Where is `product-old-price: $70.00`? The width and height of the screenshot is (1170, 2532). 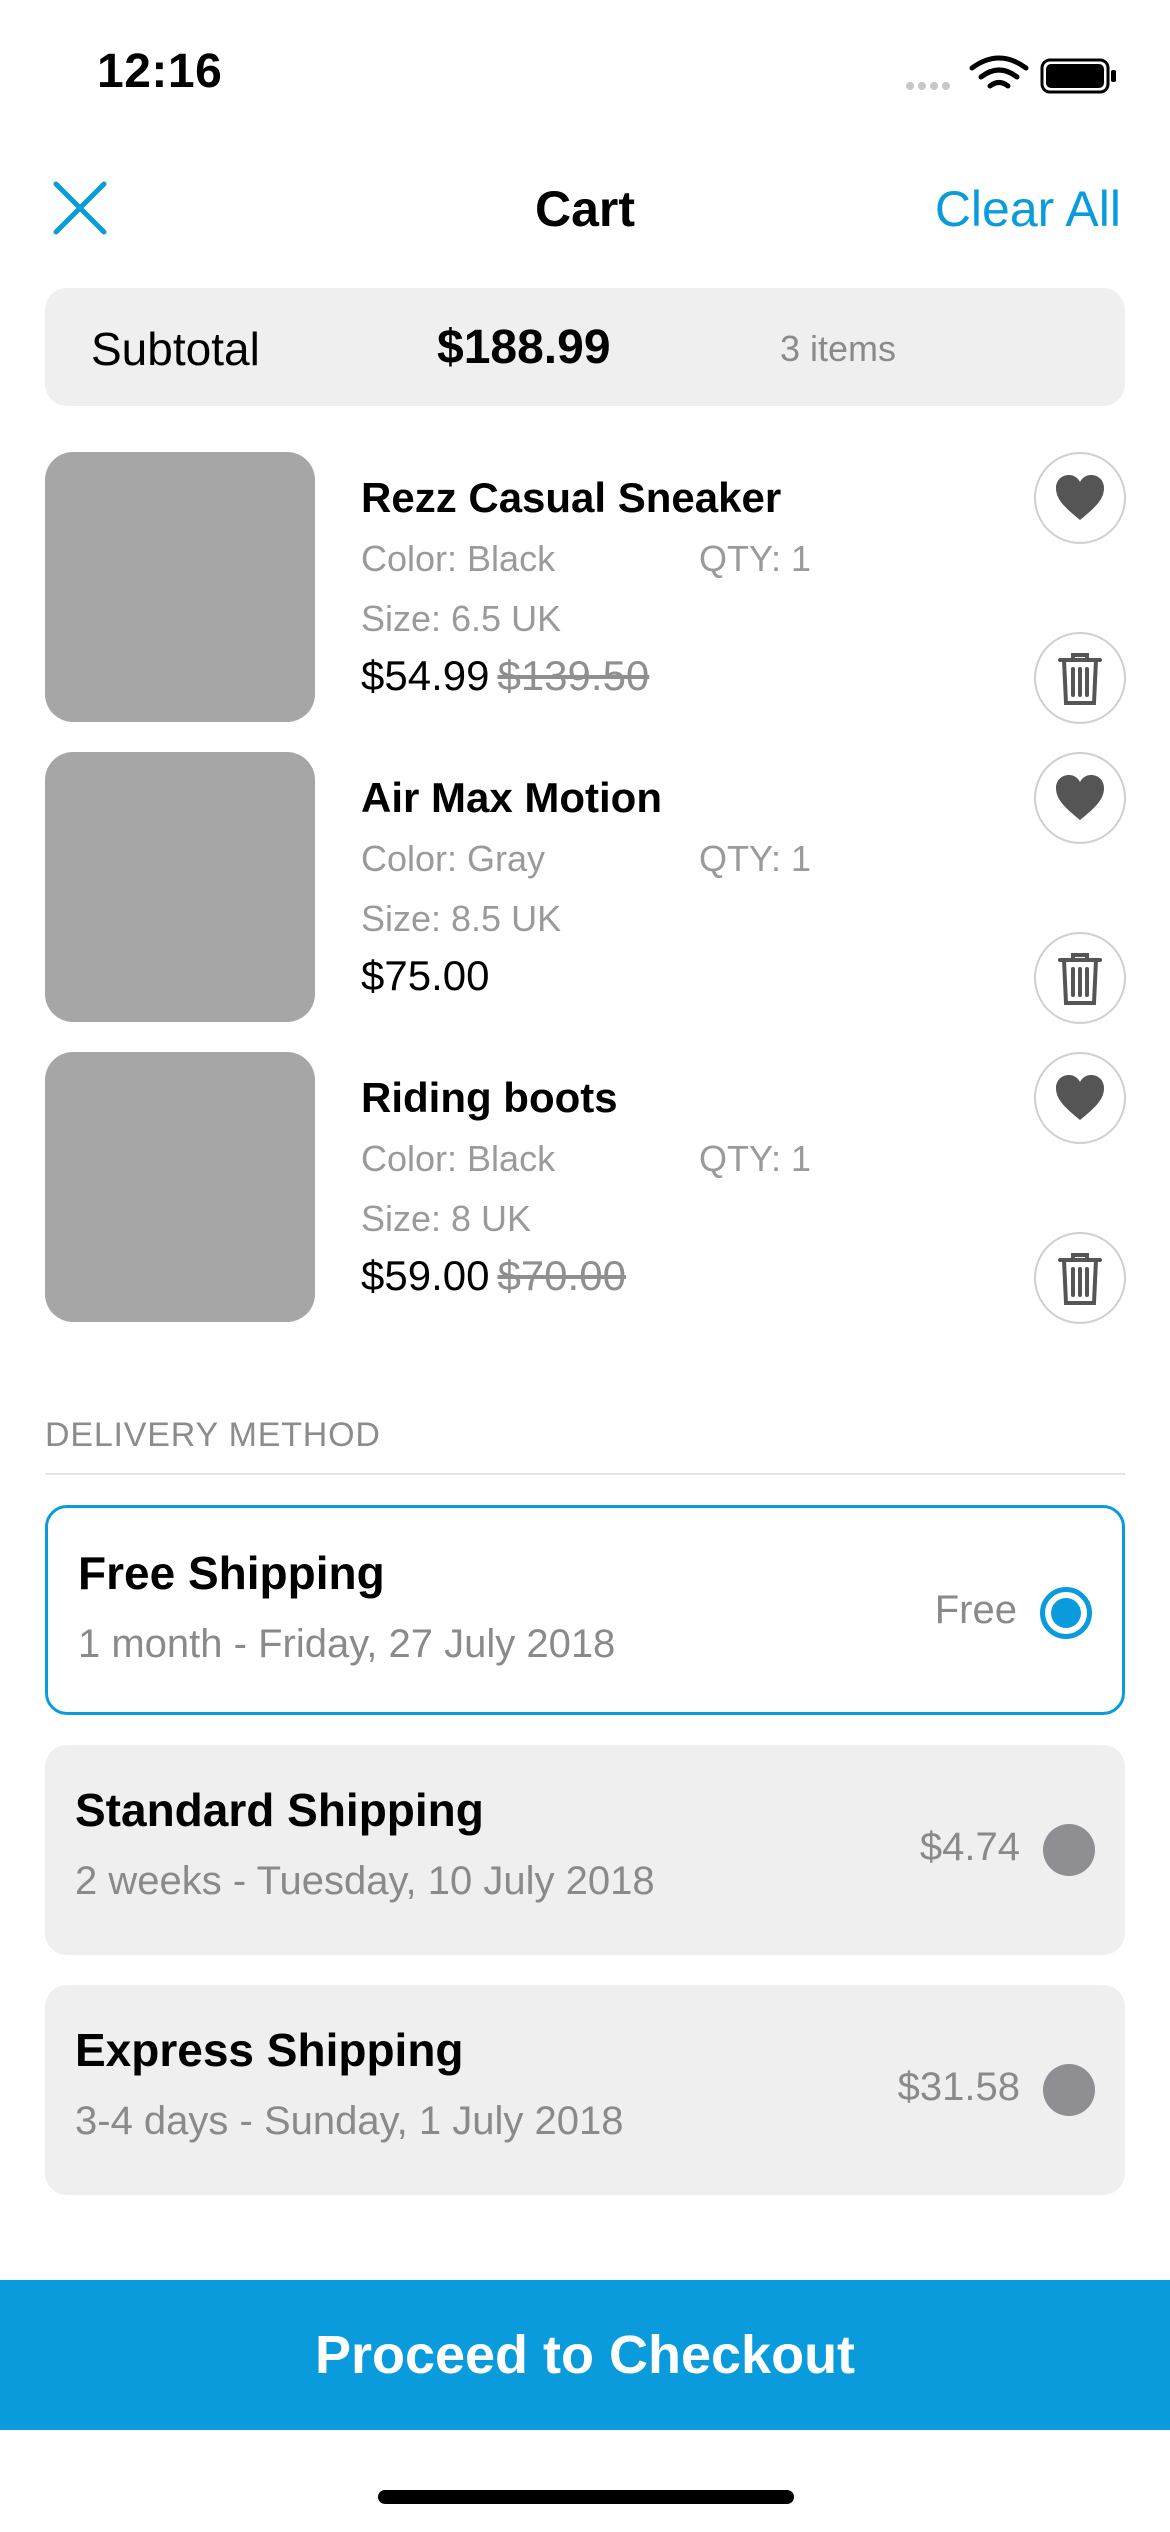
product-old-price: $70.00 is located at coordinates (561, 1275).